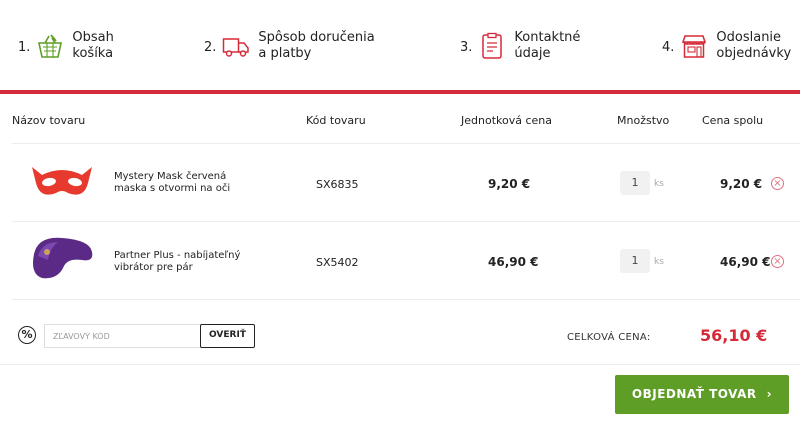 Image resolution: width=800 pixels, height=441 pixels. What do you see at coordinates (400, 92) in the screenshot?
I see `steps-divider` at bounding box center [400, 92].